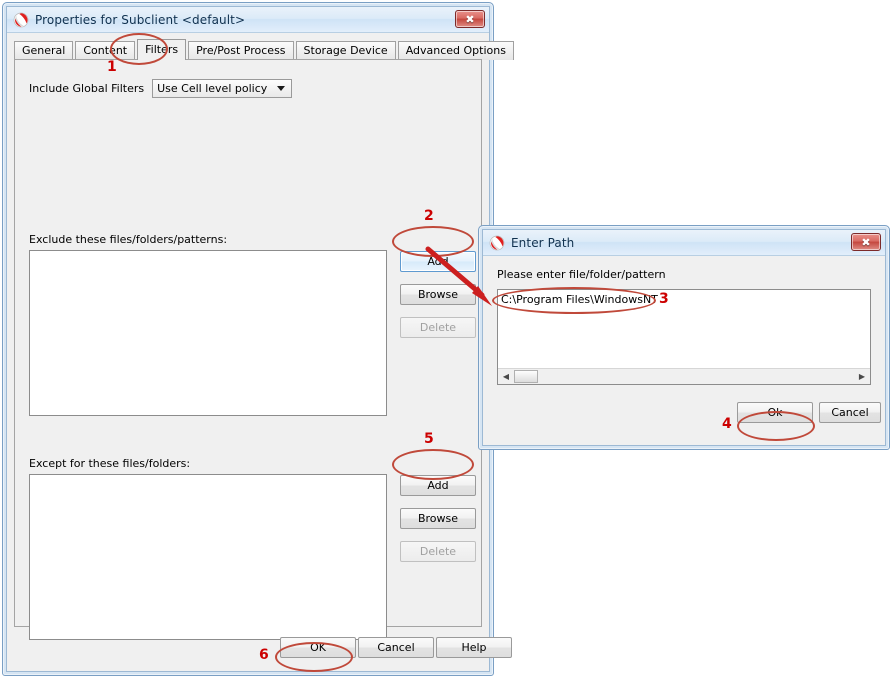 The image size is (892, 680). I want to click on path-input-value: C:\Program Files\WindowsNT, so click(579, 299).